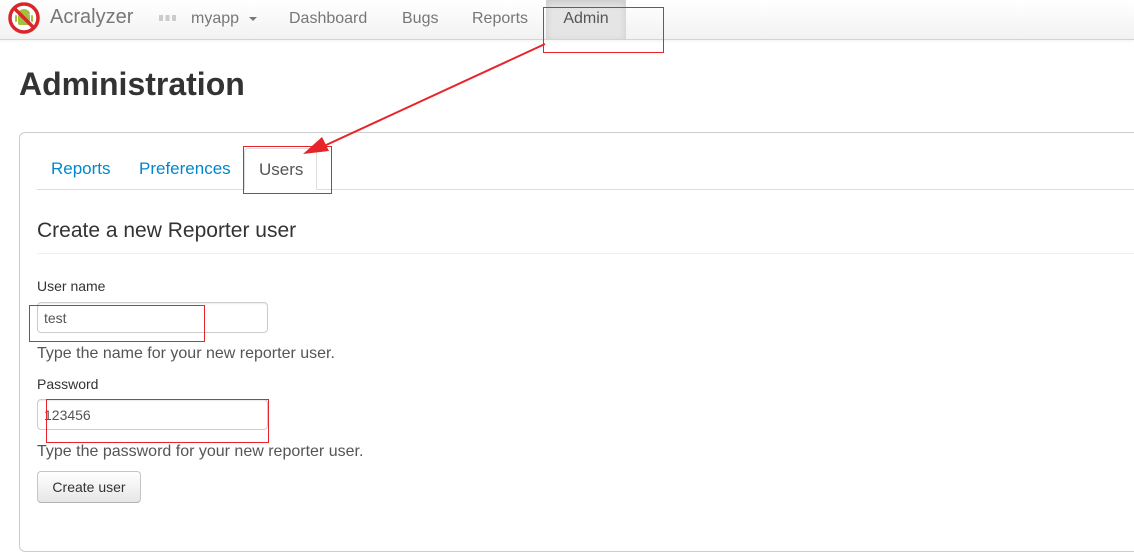 Image resolution: width=1134 pixels, height=552 pixels. What do you see at coordinates (280, 169) in the screenshot?
I see `tab-users: Users` at bounding box center [280, 169].